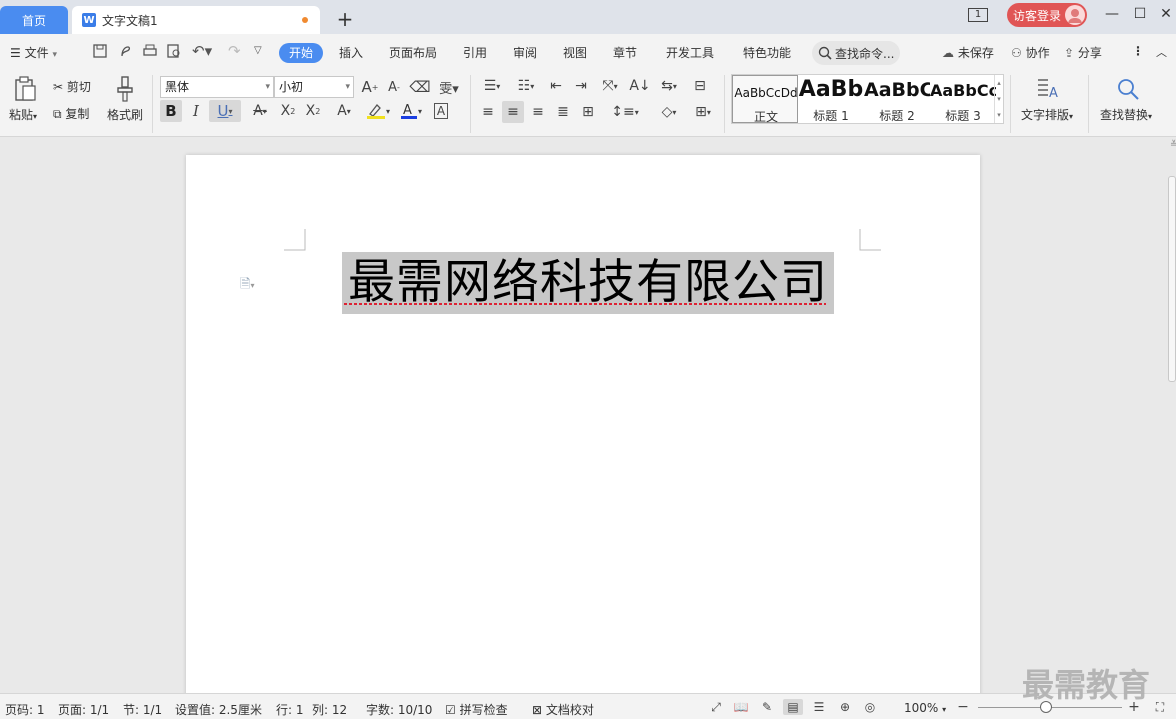 The image size is (1176, 719). What do you see at coordinates (588, 112) in the screenshot?
I see `distribute-icon: ⊞` at bounding box center [588, 112].